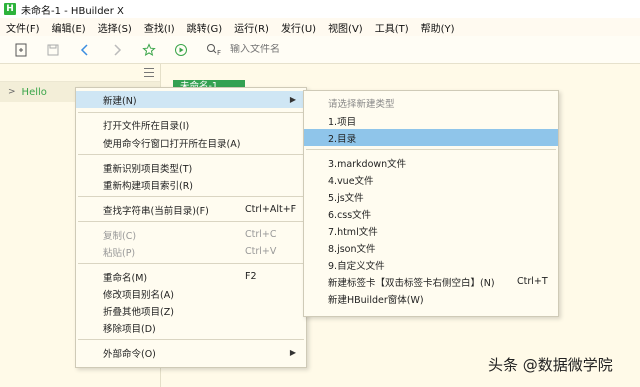  What do you see at coordinates (345, 27) in the screenshot?
I see `menu-view: 视图(V)` at bounding box center [345, 27].